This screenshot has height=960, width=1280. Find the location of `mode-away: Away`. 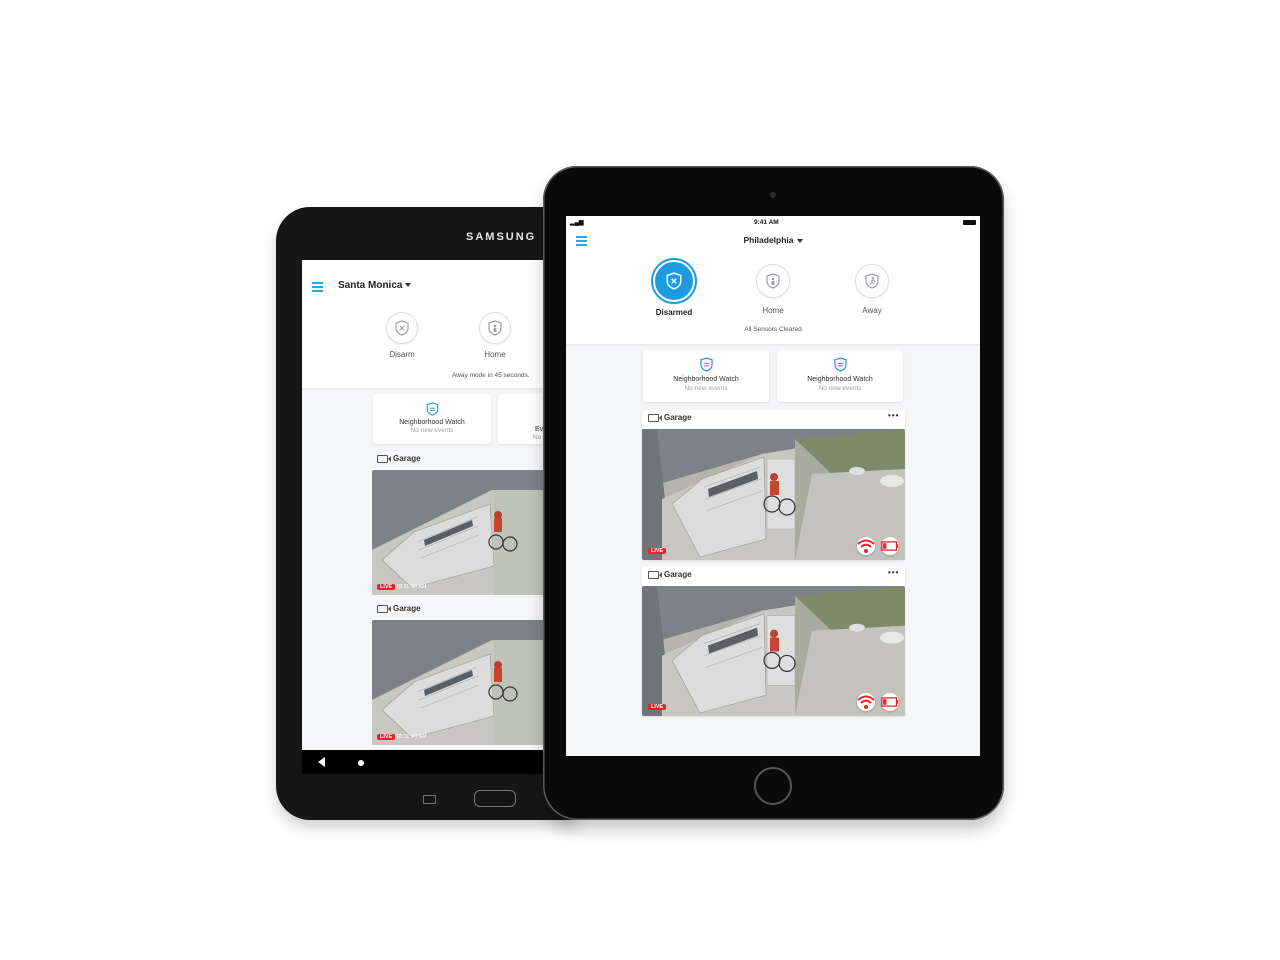

mode-away: Away is located at coordinates (872, 289).